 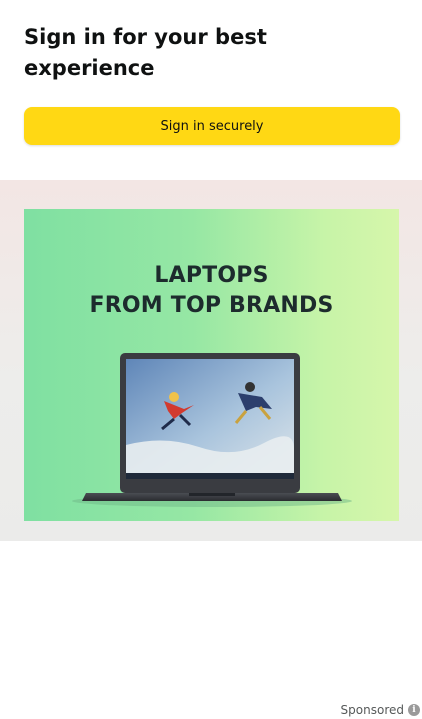 What do you see at coordinates (211, 291) in the screenshot?
I see `ad-headline: LAPTOPS FROM TOP BRANDS` at bounding box center [211, 291].